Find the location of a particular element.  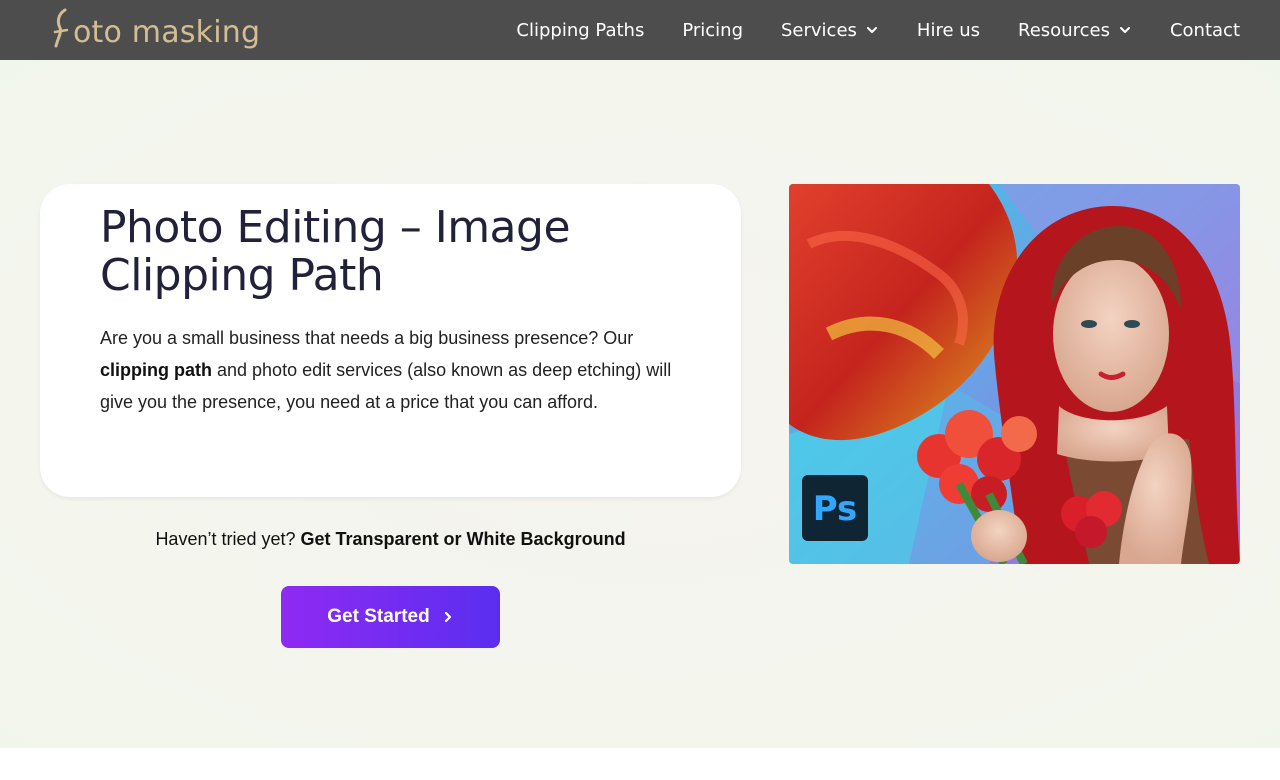

nav-item-clipping-paths: Clipping Paths is located at coordinates (580, 30).